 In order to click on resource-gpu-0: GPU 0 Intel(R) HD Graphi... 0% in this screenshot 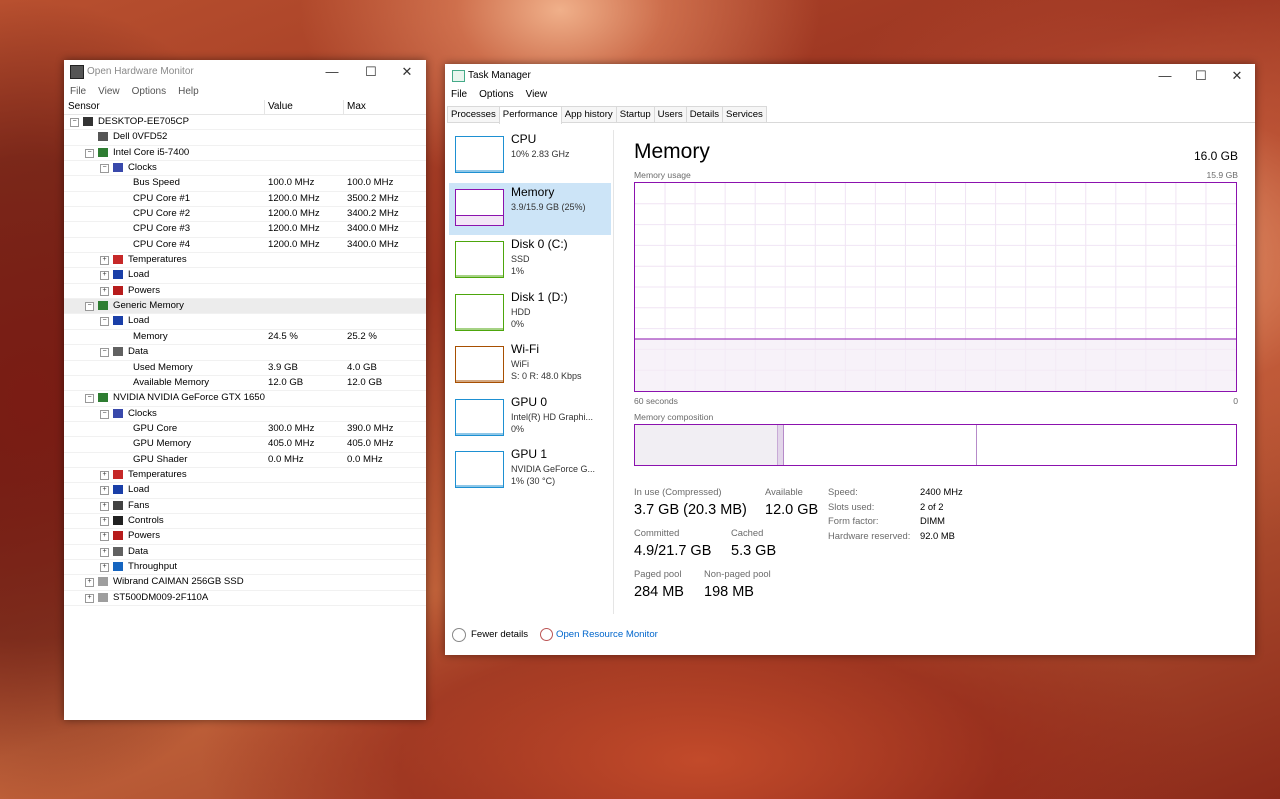, I will do `click(530, 419)`.